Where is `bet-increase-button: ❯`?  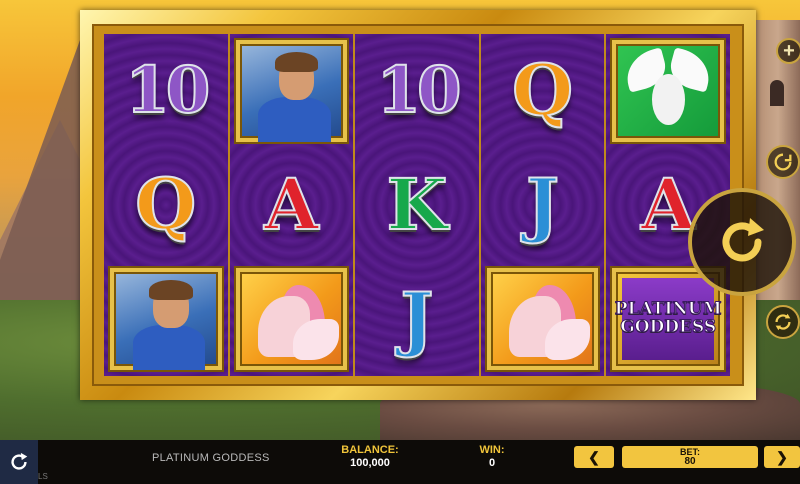 bet-increase-button: ❯ is located at coordinates (782, 457).